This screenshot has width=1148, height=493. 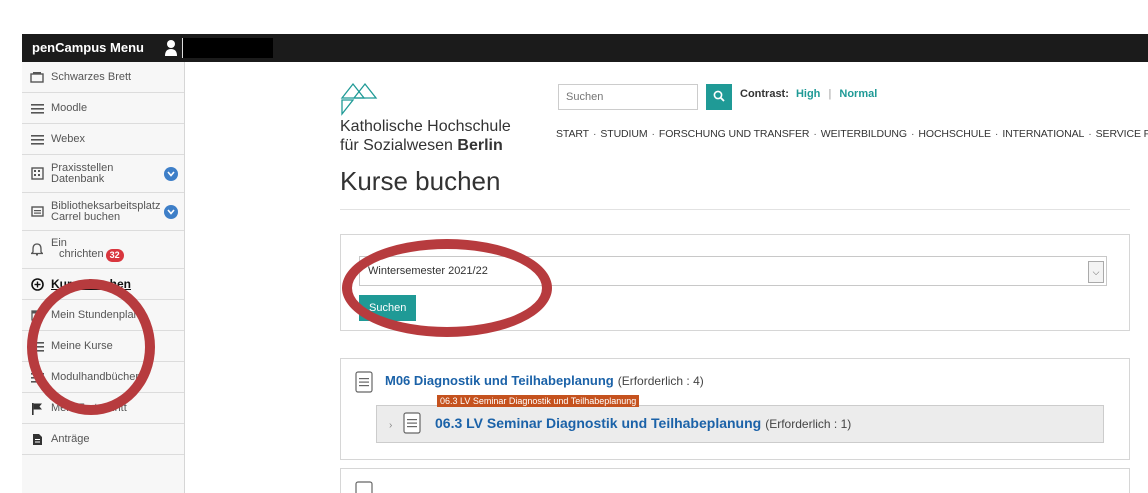 I want to click on page-title: Kurse buchen, so click(x=420, y=181).